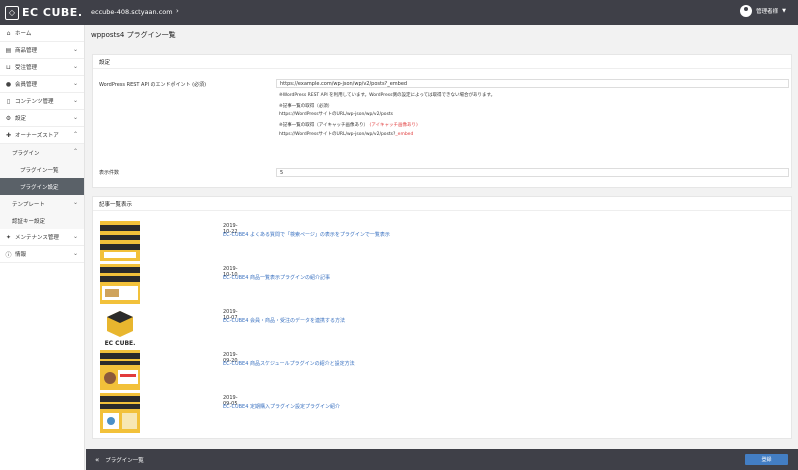  I want to click on sidebar-item-orders: ⊔ 受注管理 ⌄, so click(42, 67).